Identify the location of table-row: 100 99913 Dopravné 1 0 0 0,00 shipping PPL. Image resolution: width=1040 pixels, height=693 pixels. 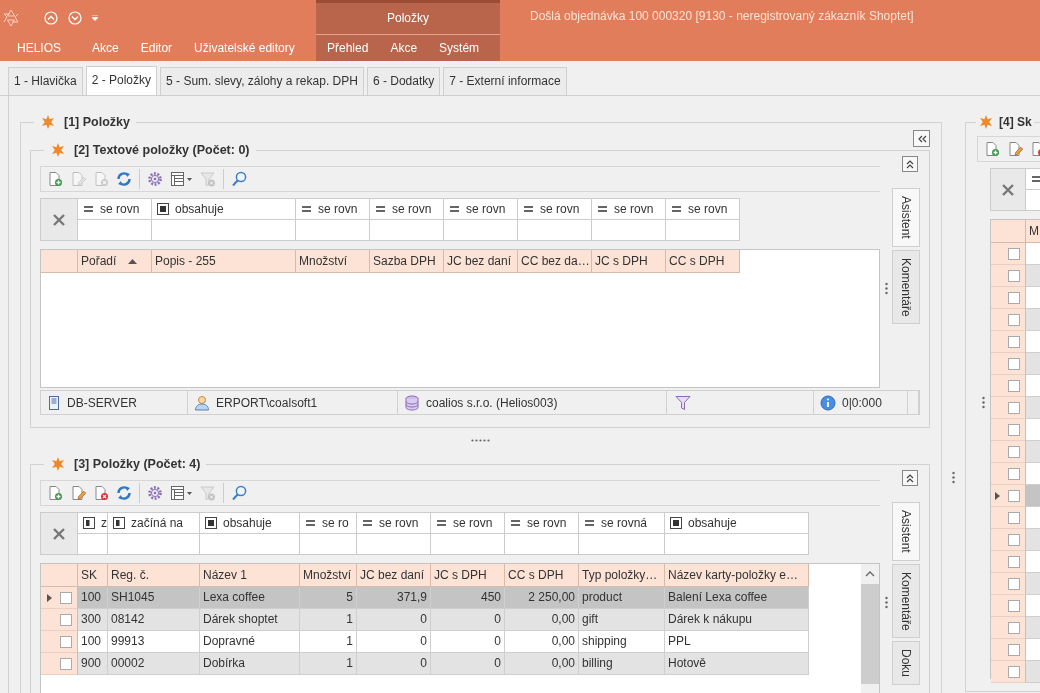
(425, 642).